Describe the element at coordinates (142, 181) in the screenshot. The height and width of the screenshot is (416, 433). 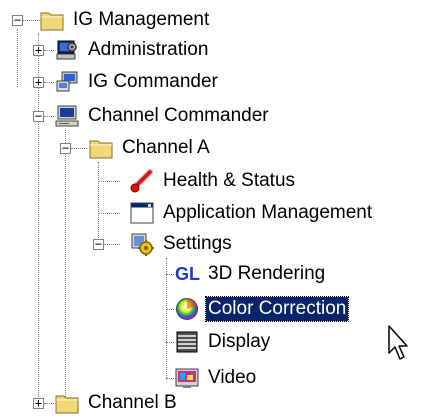
I see `thermometer-icon` at that location.